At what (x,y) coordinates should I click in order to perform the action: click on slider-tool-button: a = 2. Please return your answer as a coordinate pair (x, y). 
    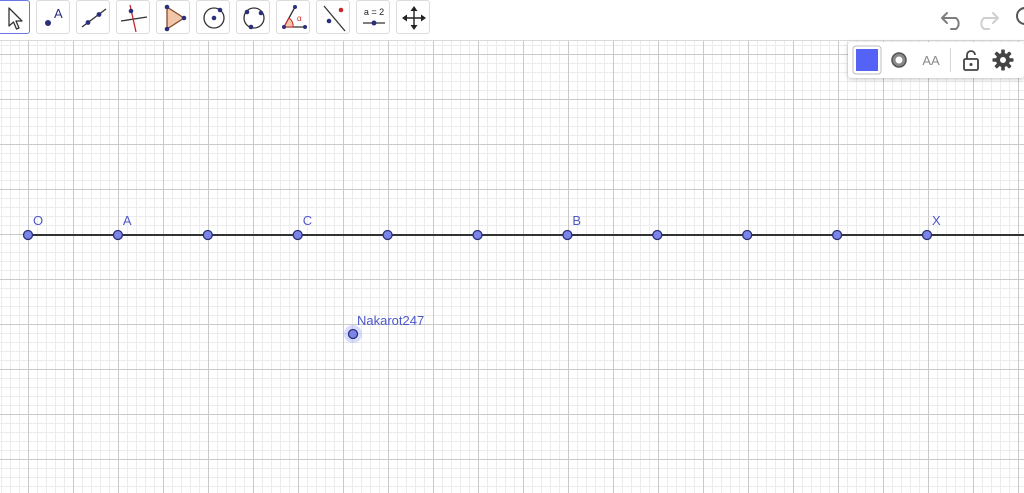
    Looking at the image, I should click on (373, 17).